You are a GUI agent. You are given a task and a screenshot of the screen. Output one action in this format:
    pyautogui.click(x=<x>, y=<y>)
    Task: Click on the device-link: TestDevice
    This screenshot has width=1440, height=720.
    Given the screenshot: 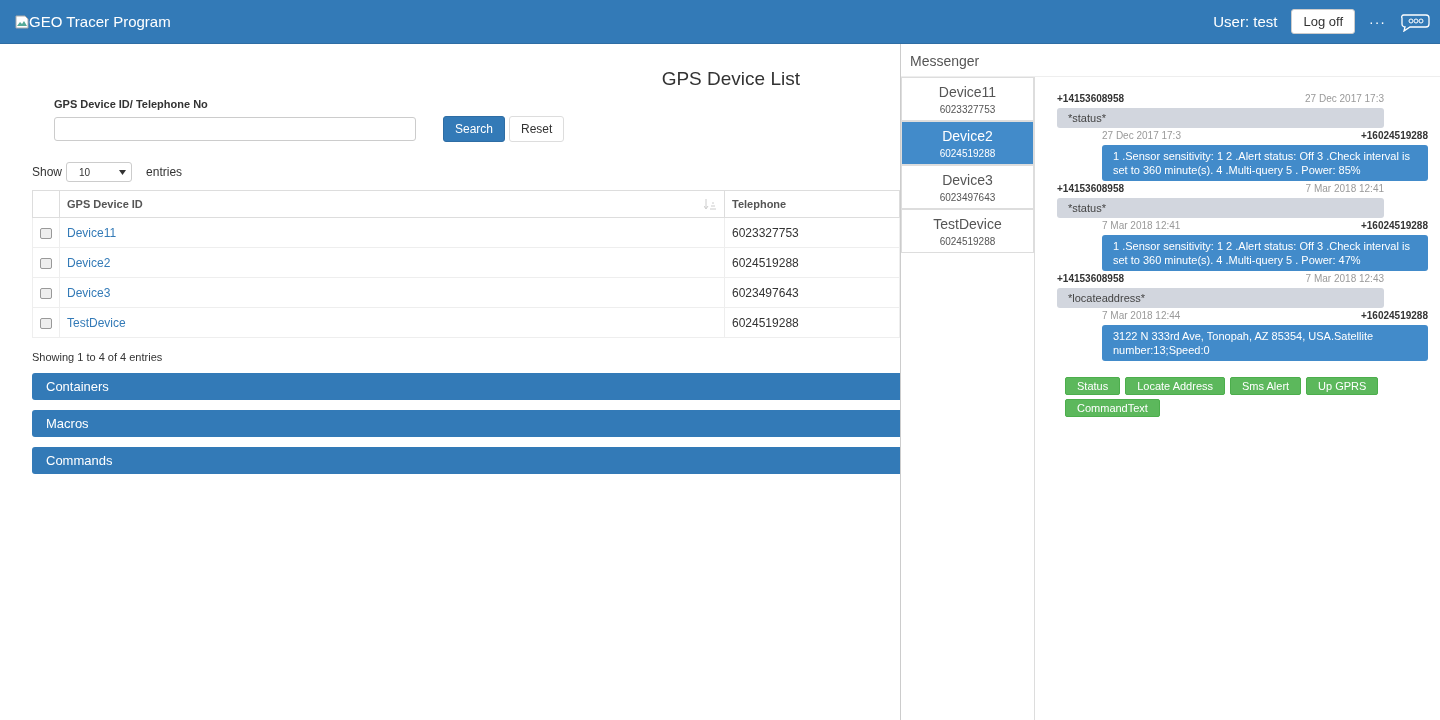 What is the action you would take?
    pyautogui.click(x=96, y=322)
    